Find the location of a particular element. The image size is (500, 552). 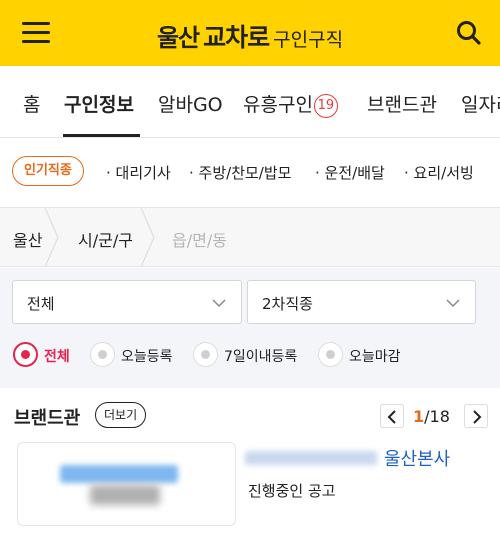

category-item: · 대리기사 is located at coordinates (138, 172).